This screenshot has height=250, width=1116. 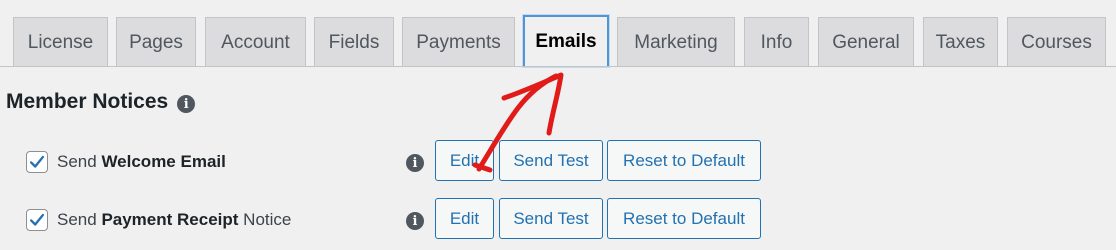 I want to click on payment-receipt-checkbox, so click(x=37, y=220).